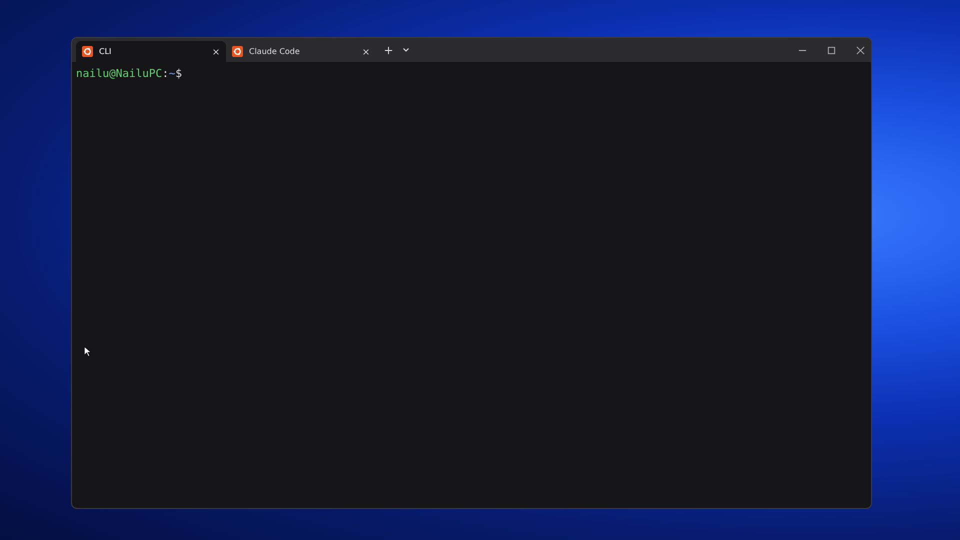 Image resolution: width=960 pixels, height=540 pixels. What do you see at coordinates (105, 51) in the screenshot?
I see `tab-label: CLI` at bounding box center [105, 51].